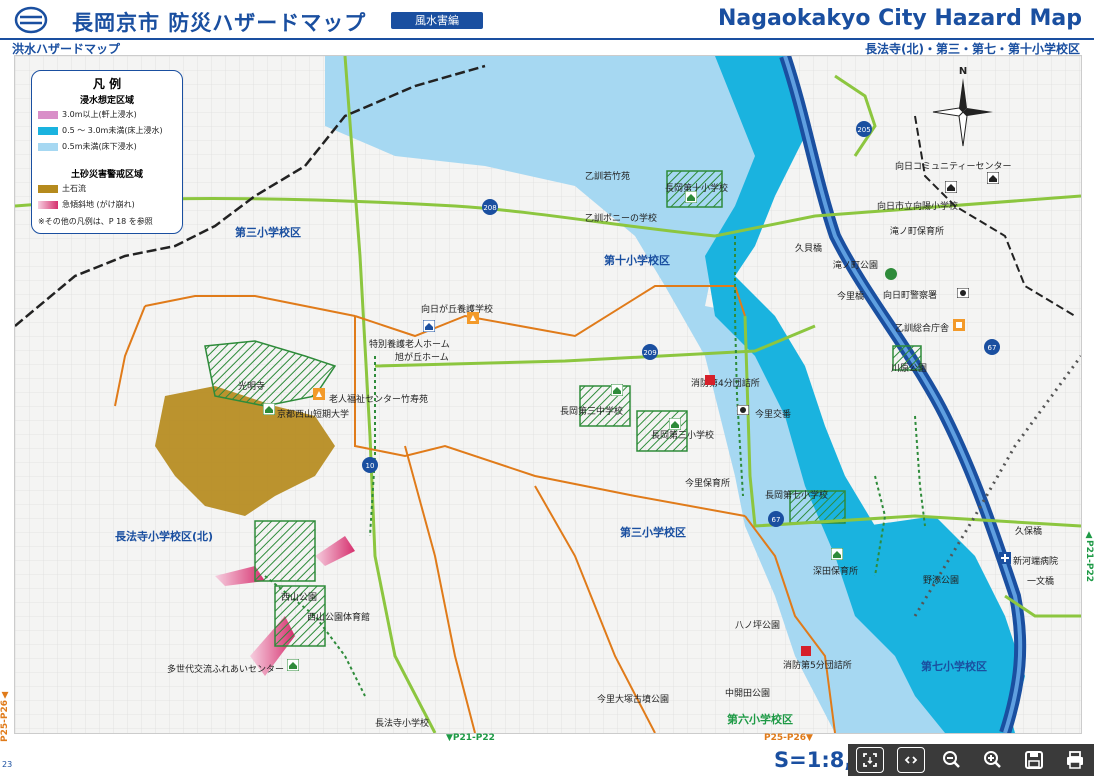 Image resolution: width=1094 pixels, height=776 pixels. I want to click on place-label: 向日が丘養護学校, so click(457, 310).